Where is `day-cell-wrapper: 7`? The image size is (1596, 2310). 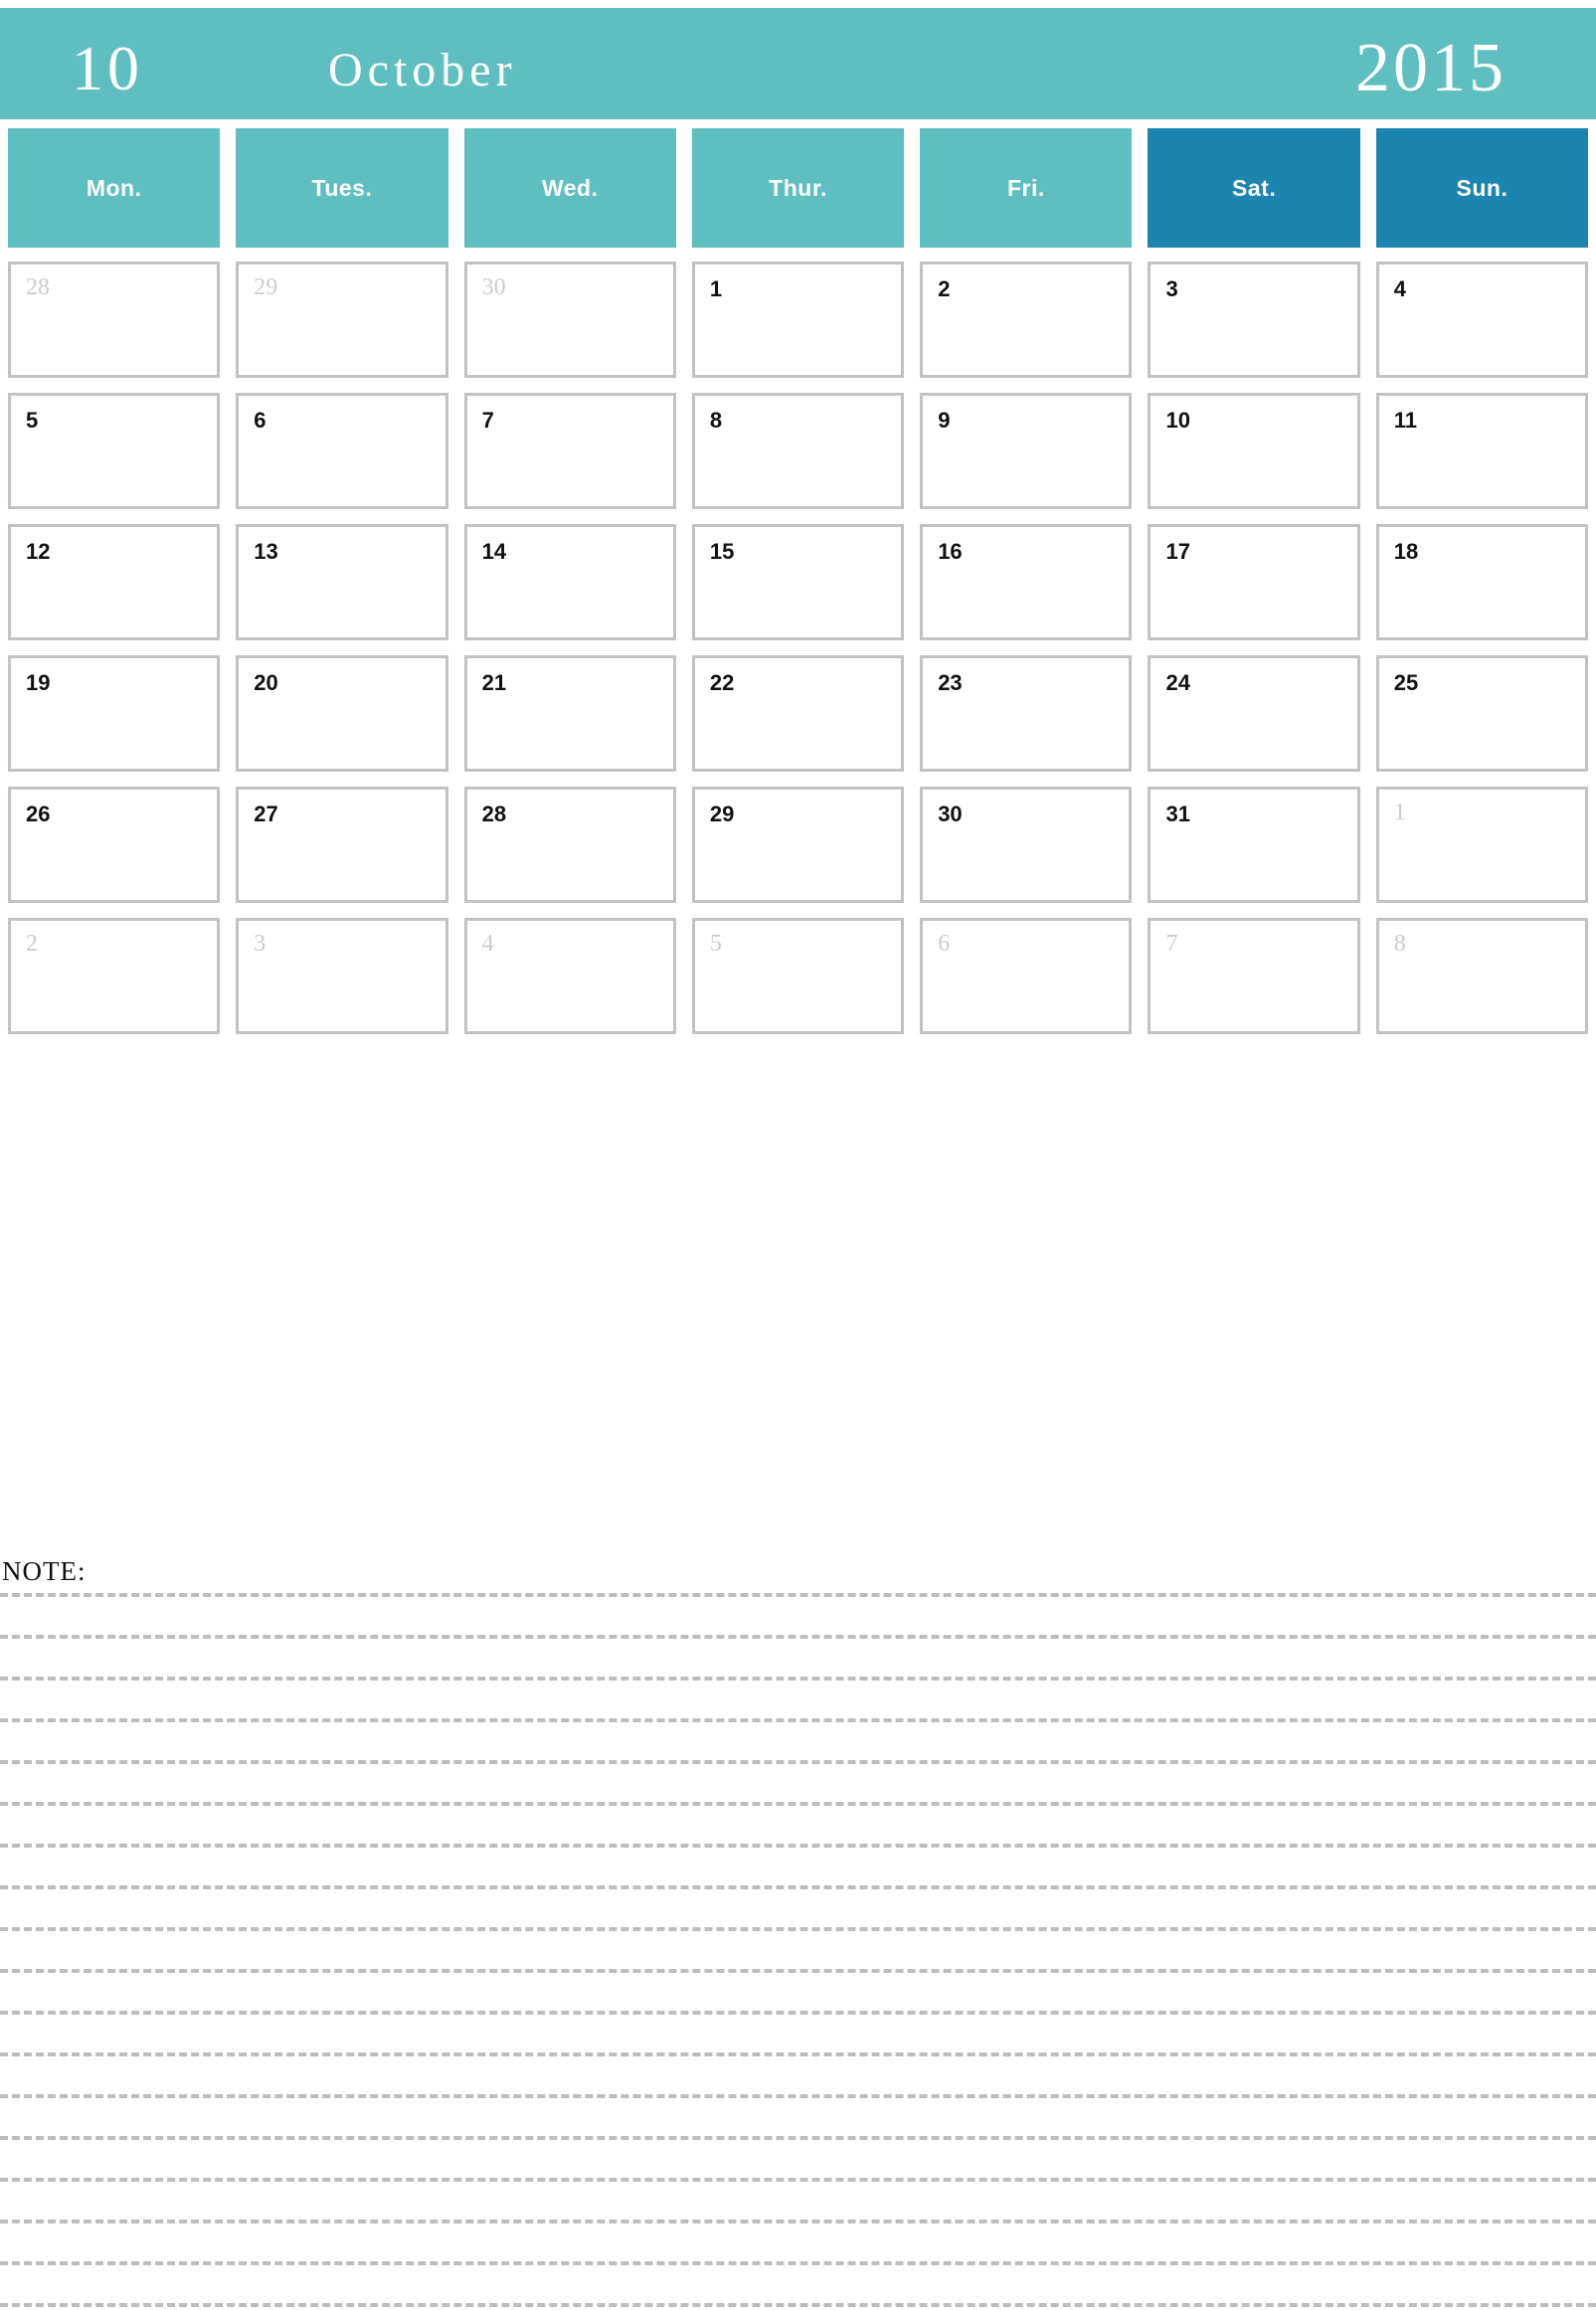
day-cell-wrapper: 7 is located at coordinates (1254, 976).